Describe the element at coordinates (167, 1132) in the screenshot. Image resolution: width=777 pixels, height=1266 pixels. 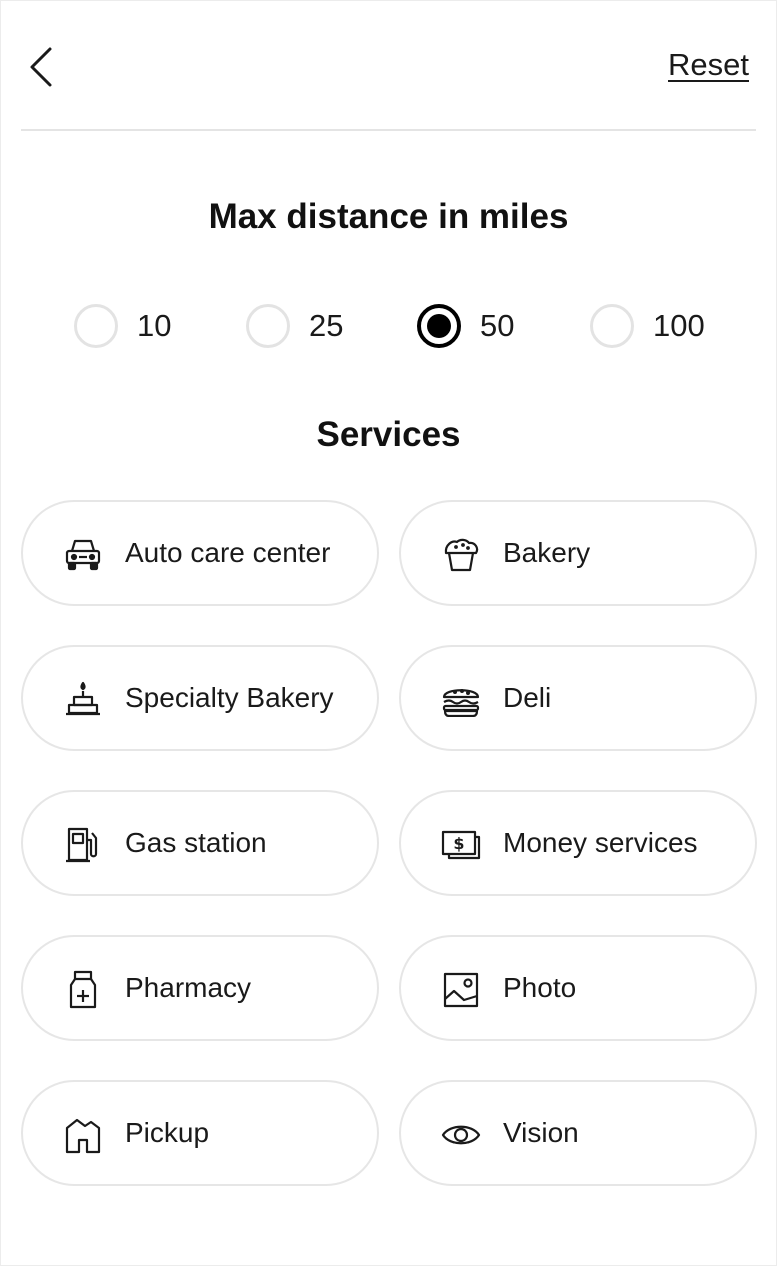
I see `service-chip-label: Pickup` at that location.